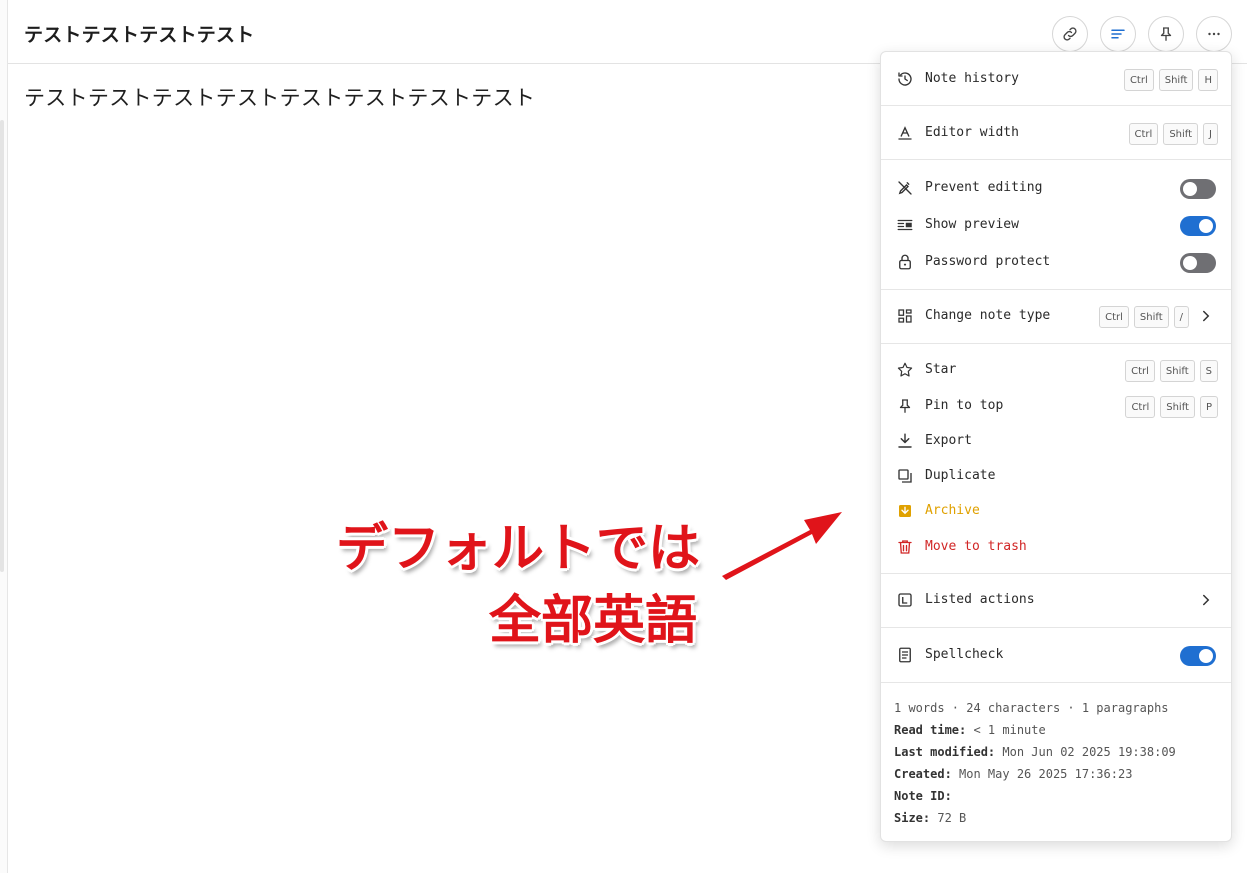 The width and height of the screenshot is (1247, 873). What do you see at coordinates (972, 132) in the screenshot?
I see `menu-item-label: Editor width` at bounding box center [972, 132].